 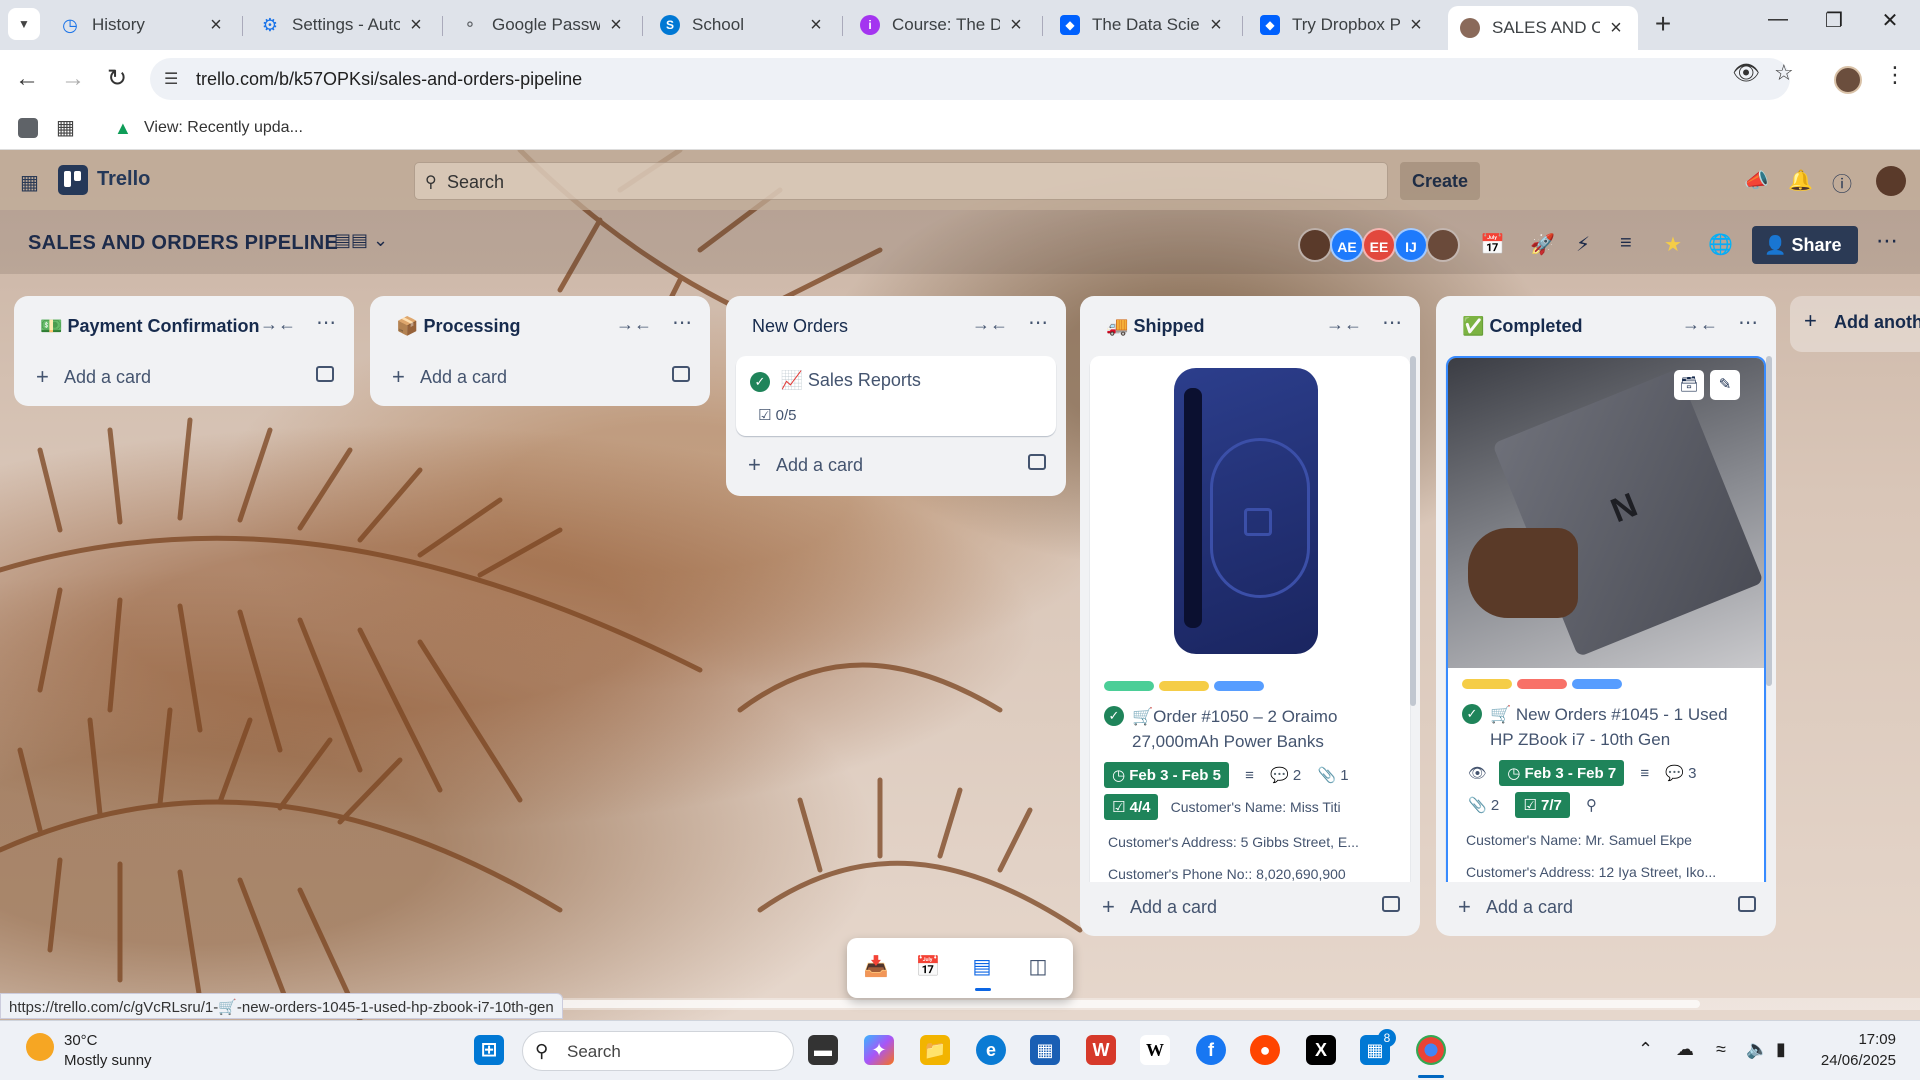 What do you see at coordinates (1045, 1050) in the screenshot?
I see `microsoft-store-icon: ▦` at bounding box center [1045, 1050].